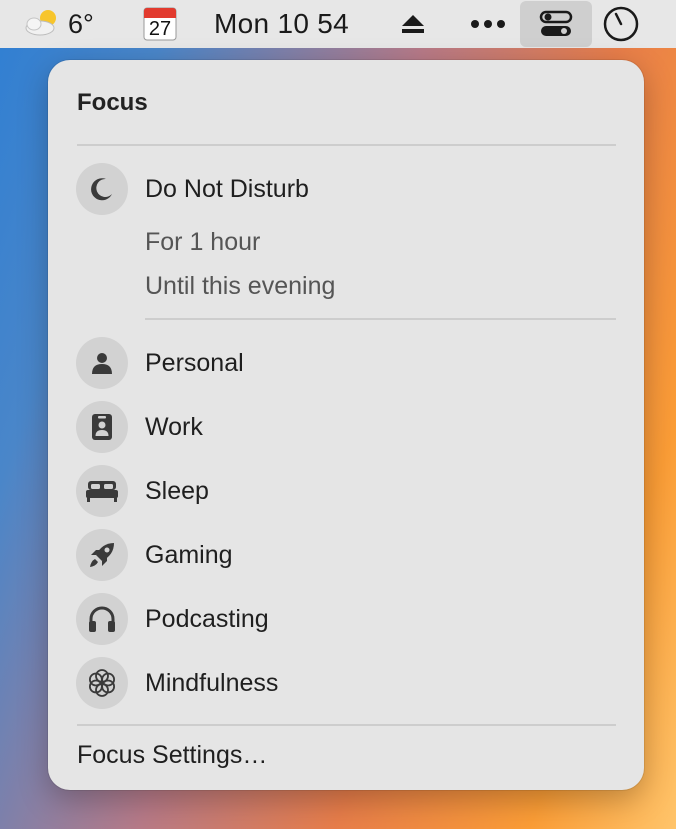  What do you see at coordinates (142, 491) in the screenshot?
I see `focus-mode-sleep: Sleep` at bounding box center [142, 491].